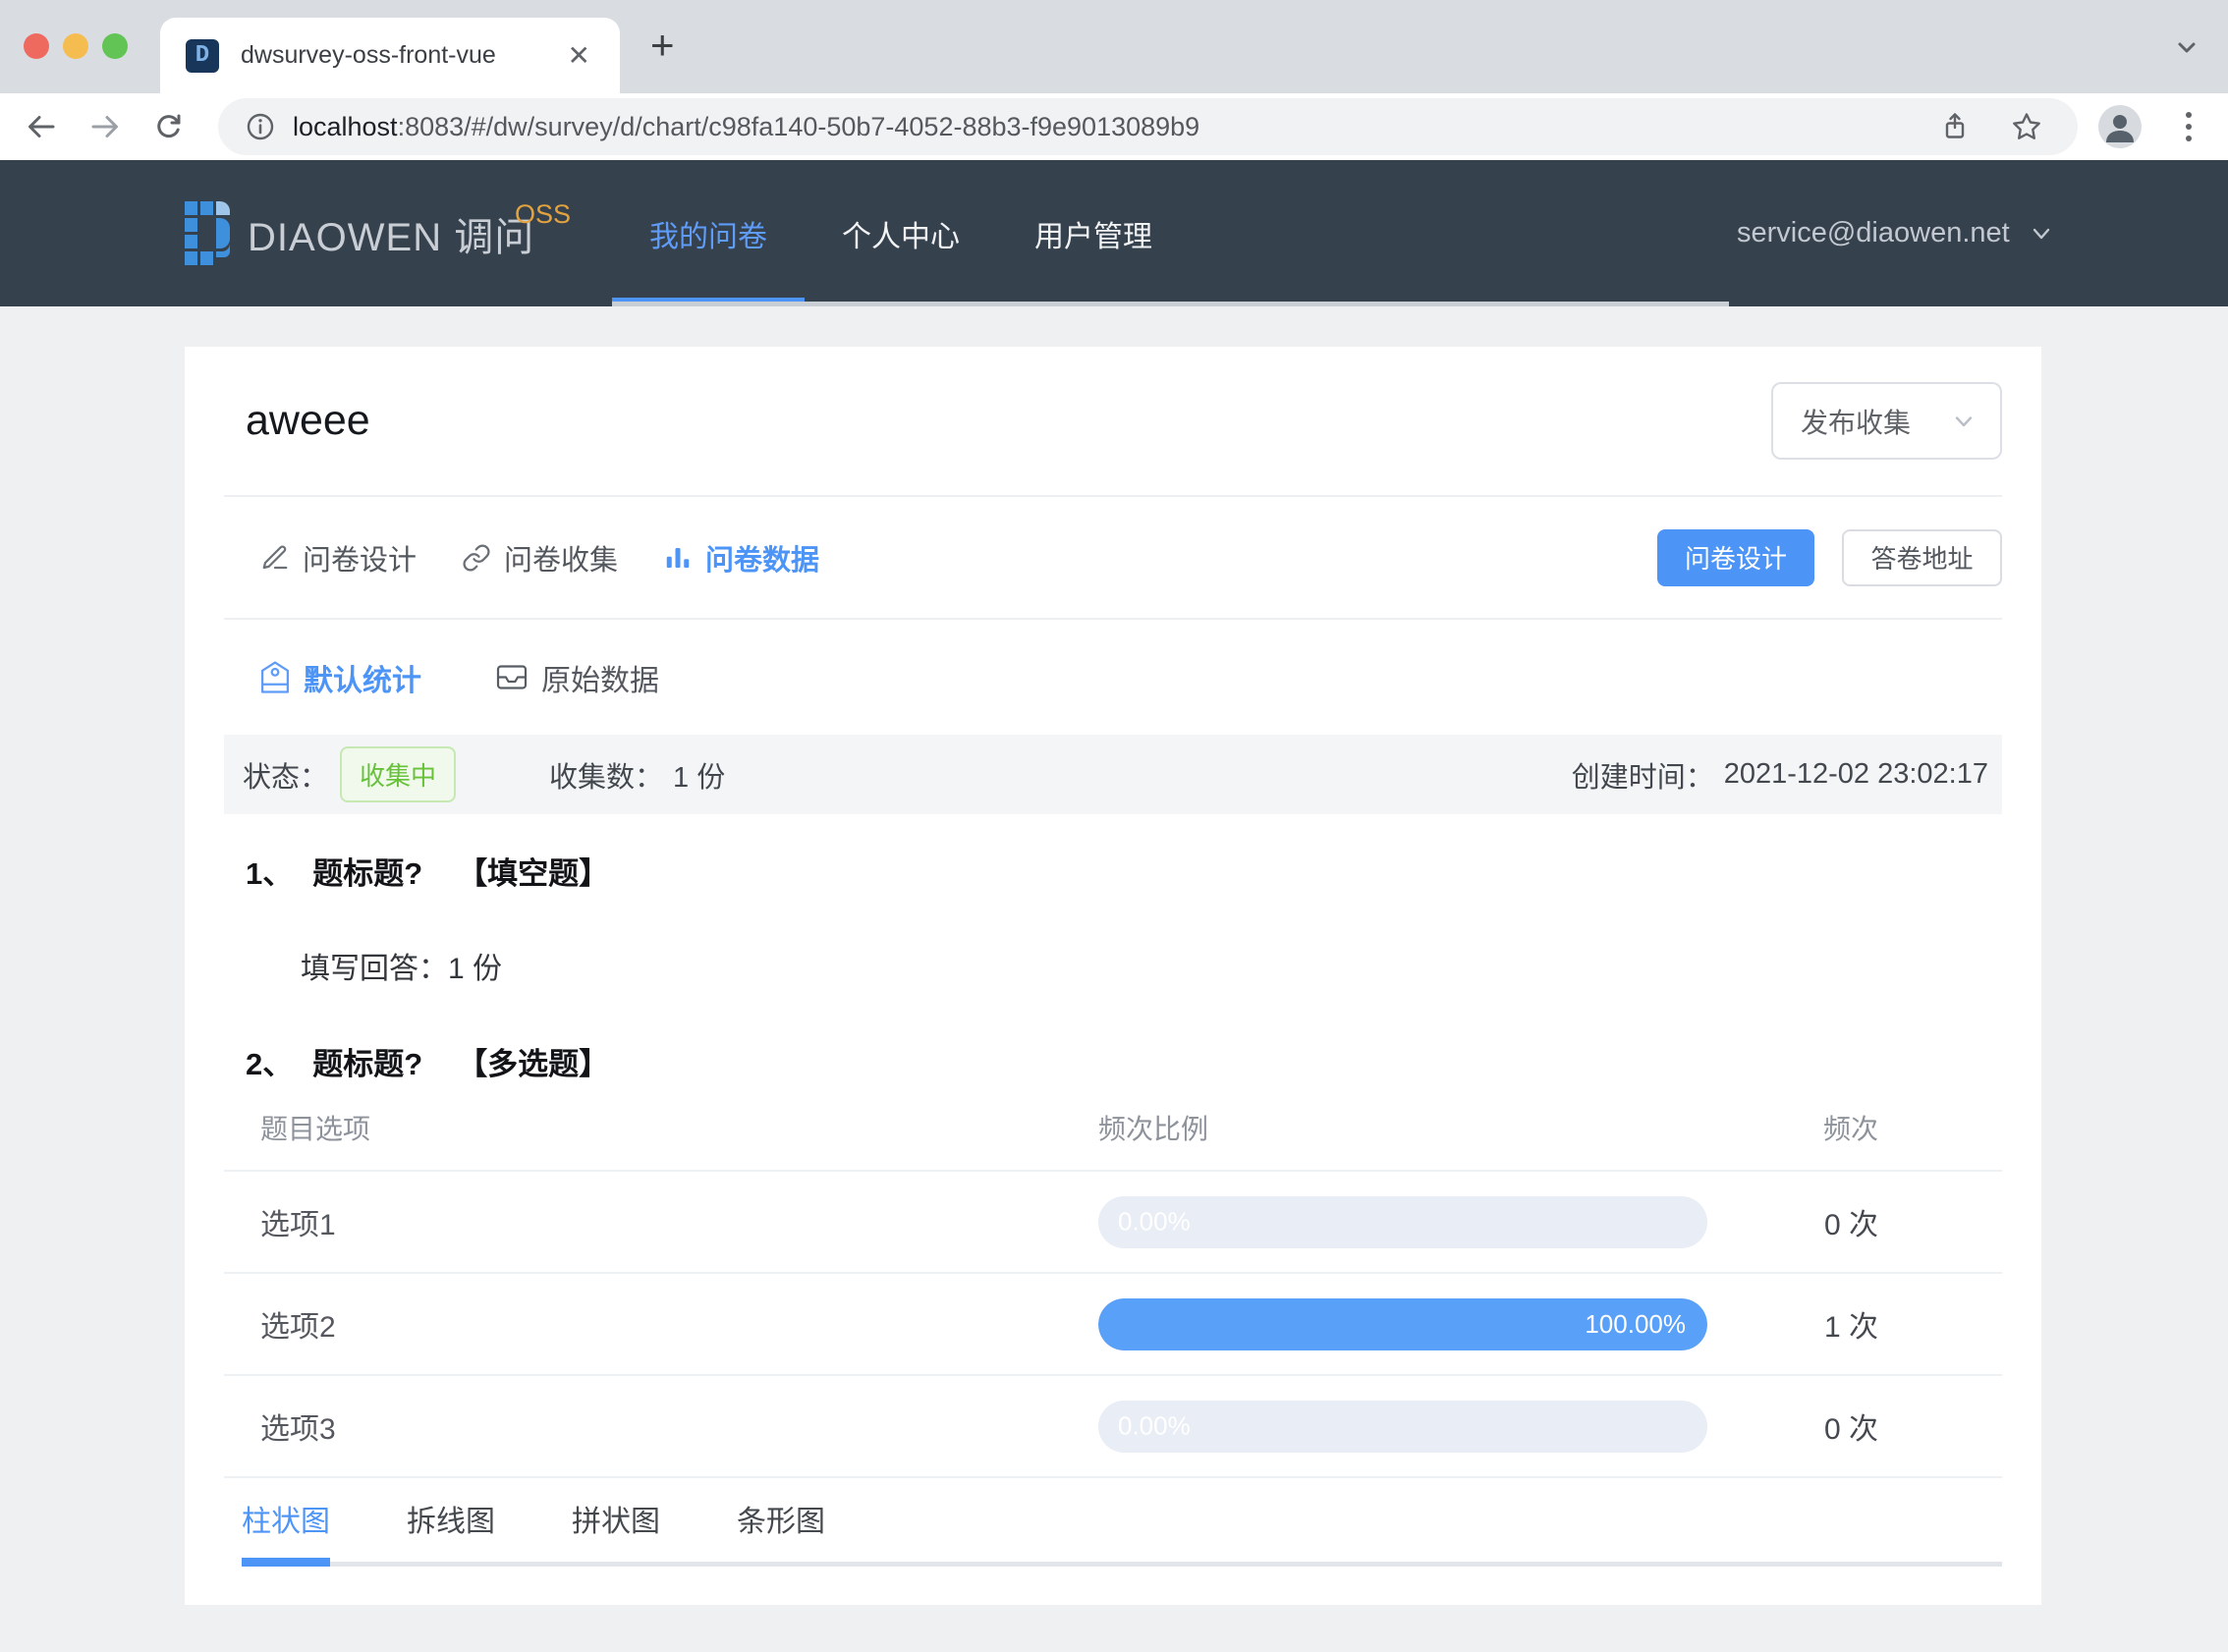 The height and width of the screenshot is (1652, 2228). Describe the element at coordinates (374, 969) in the screenshot. I see `answer-label: 填写回答：` at that location.